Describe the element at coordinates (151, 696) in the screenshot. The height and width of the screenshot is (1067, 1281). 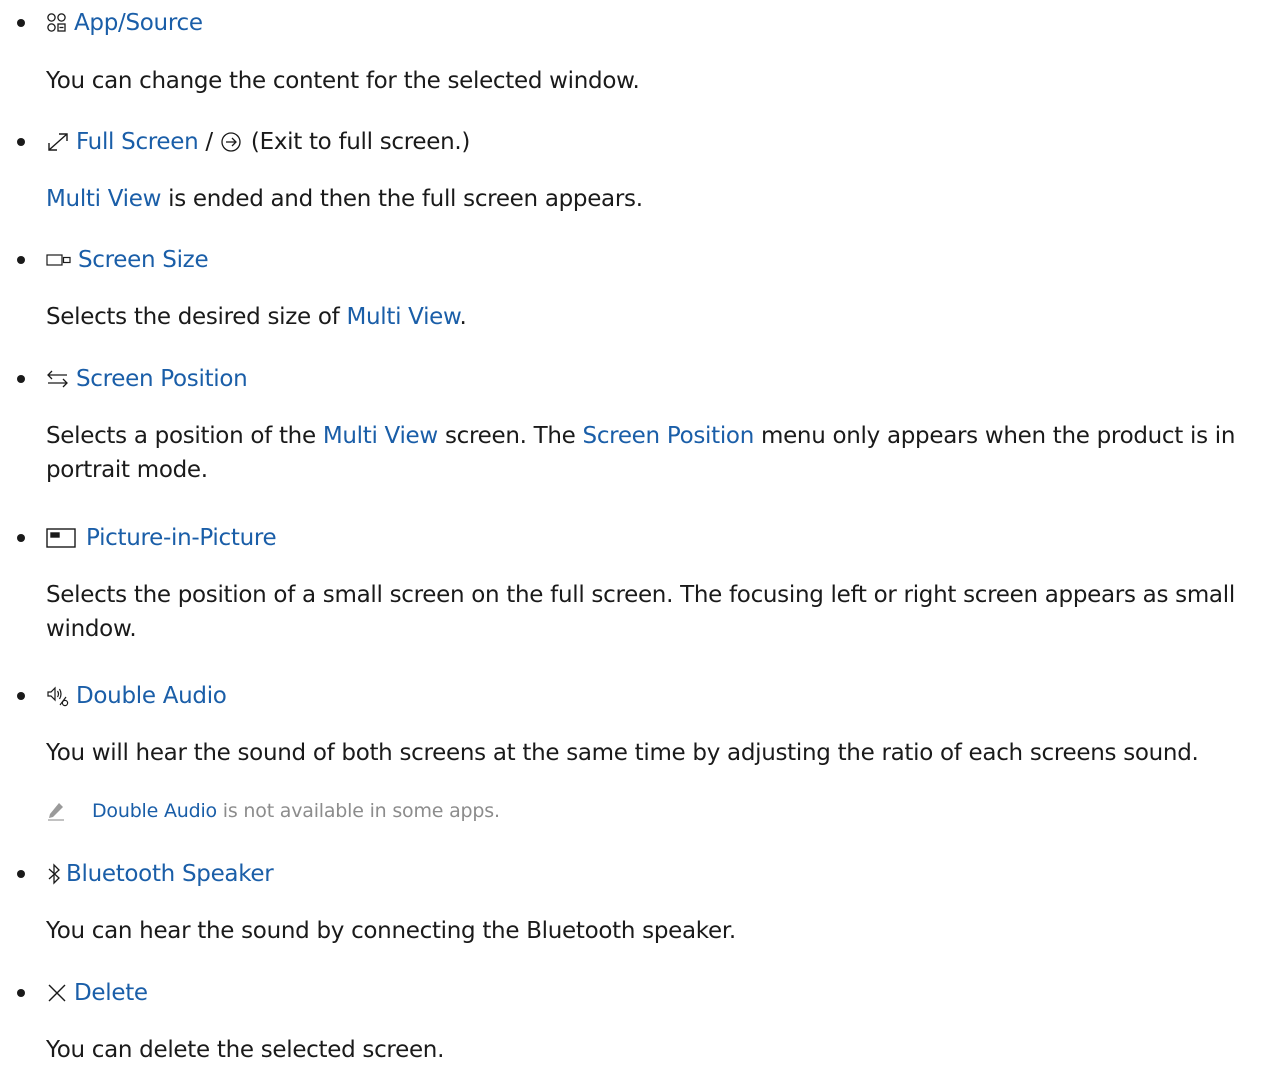
I see `double-audio-link: Double Audio` at that location.